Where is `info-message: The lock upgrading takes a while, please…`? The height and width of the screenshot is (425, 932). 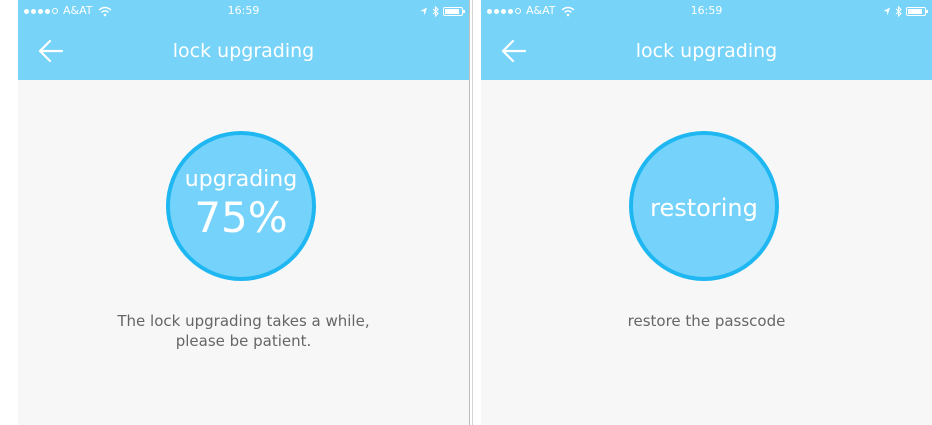 info-message: The lock upgrading takes a while, please… is located at coordinates (243, 331).